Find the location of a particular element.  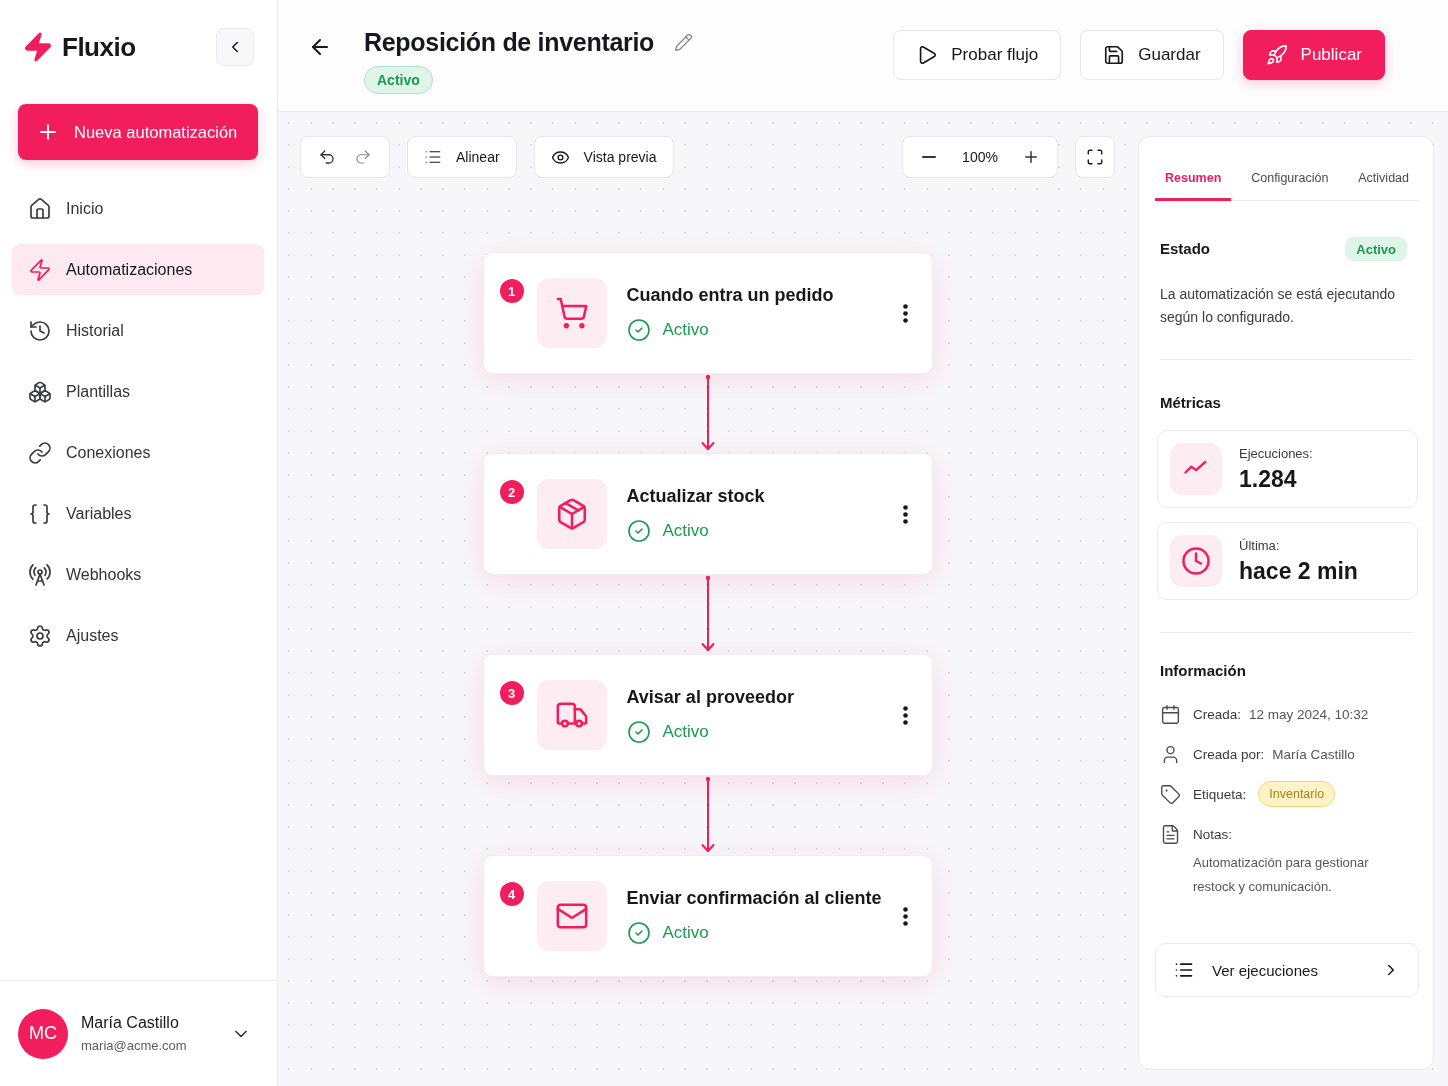

zoom-level: 100% is located at coordinates (980, 157).